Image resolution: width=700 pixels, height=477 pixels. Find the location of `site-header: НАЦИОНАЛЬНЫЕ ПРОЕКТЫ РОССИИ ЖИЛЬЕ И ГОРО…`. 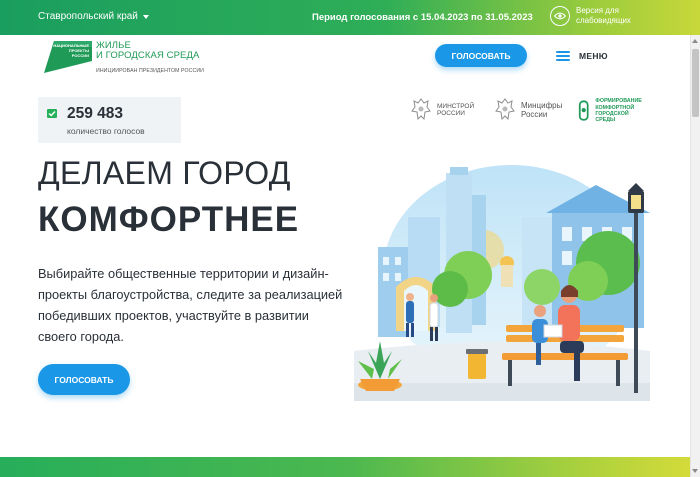

site-header: НАЦИОНАЛЬНЫЕ ПРОЕКТЫ РОССИИ ЖИЛЬЕ И ГОРО… is located at coordinates (350, 61).